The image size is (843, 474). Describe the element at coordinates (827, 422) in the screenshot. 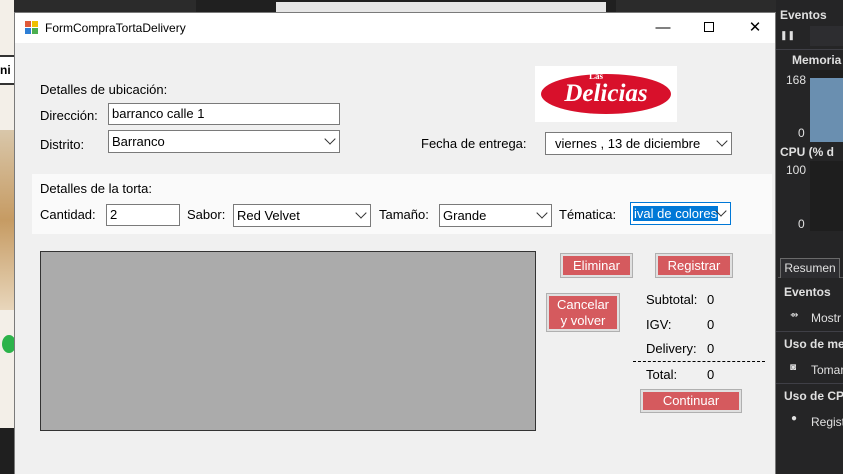

I see `uso-cpu-item: Regist` at that location.